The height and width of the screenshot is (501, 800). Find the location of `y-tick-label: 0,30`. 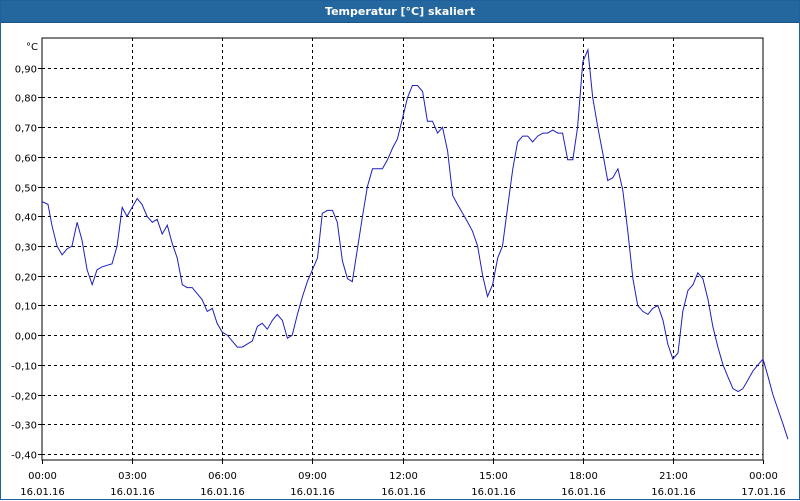

y-tick-label: 0,30 is located at coordinates (26, 248).